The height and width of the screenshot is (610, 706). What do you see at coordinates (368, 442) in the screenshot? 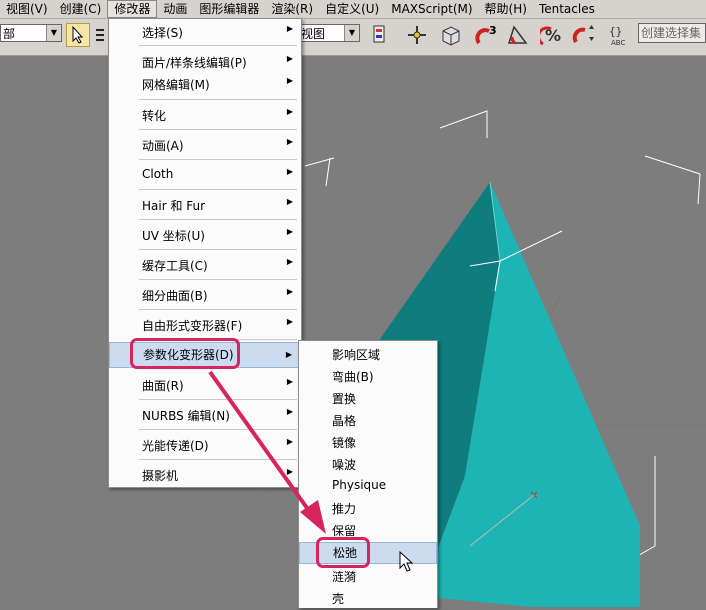
I see `submenu-item-mirror: 镜像` at bounding box center [368, 442].